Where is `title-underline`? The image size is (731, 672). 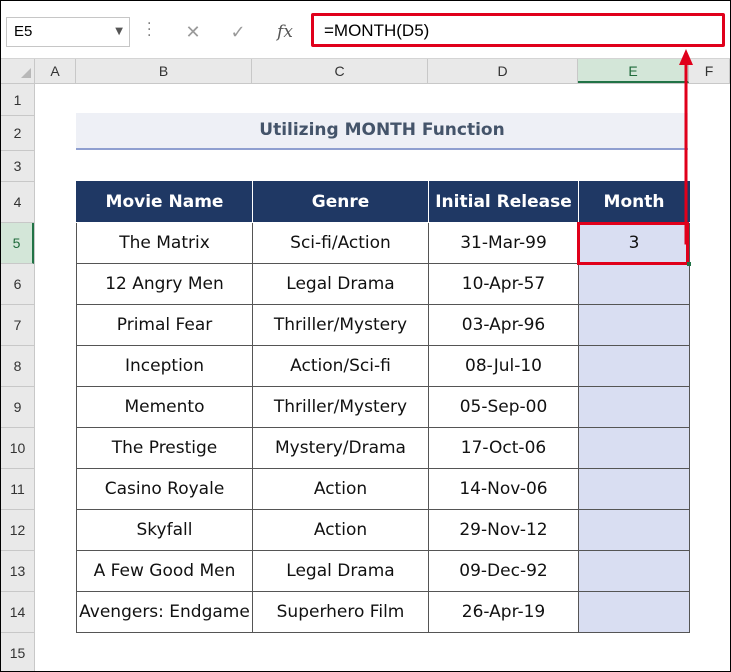 title-underline is located at coordinates (382, 149).